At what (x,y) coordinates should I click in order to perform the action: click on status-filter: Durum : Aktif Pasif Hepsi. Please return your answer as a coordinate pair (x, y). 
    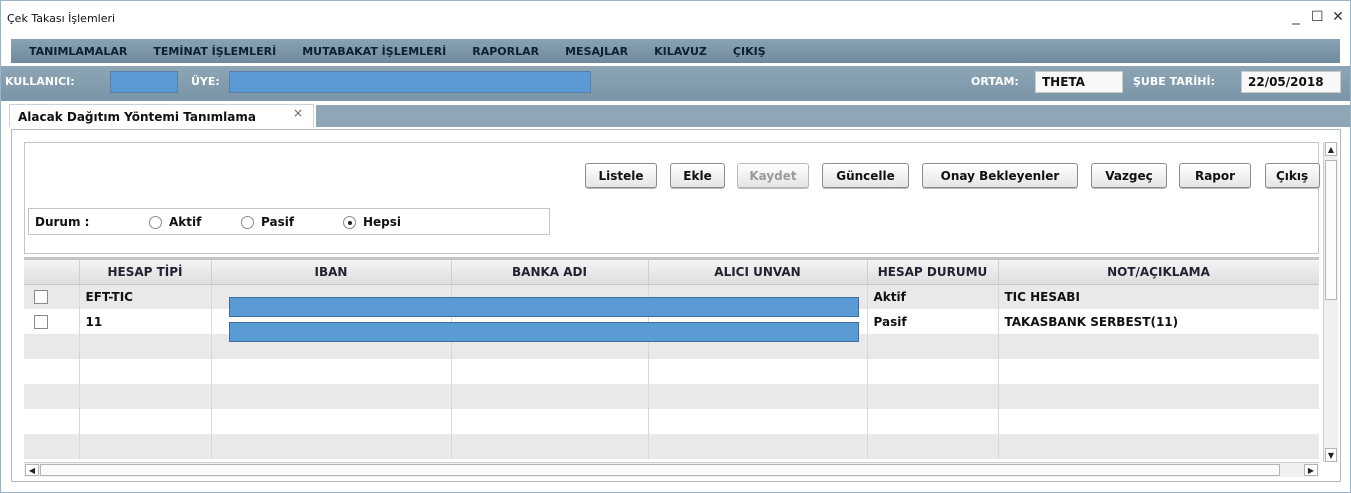
    Looking at the image, I should click on (289, 221).